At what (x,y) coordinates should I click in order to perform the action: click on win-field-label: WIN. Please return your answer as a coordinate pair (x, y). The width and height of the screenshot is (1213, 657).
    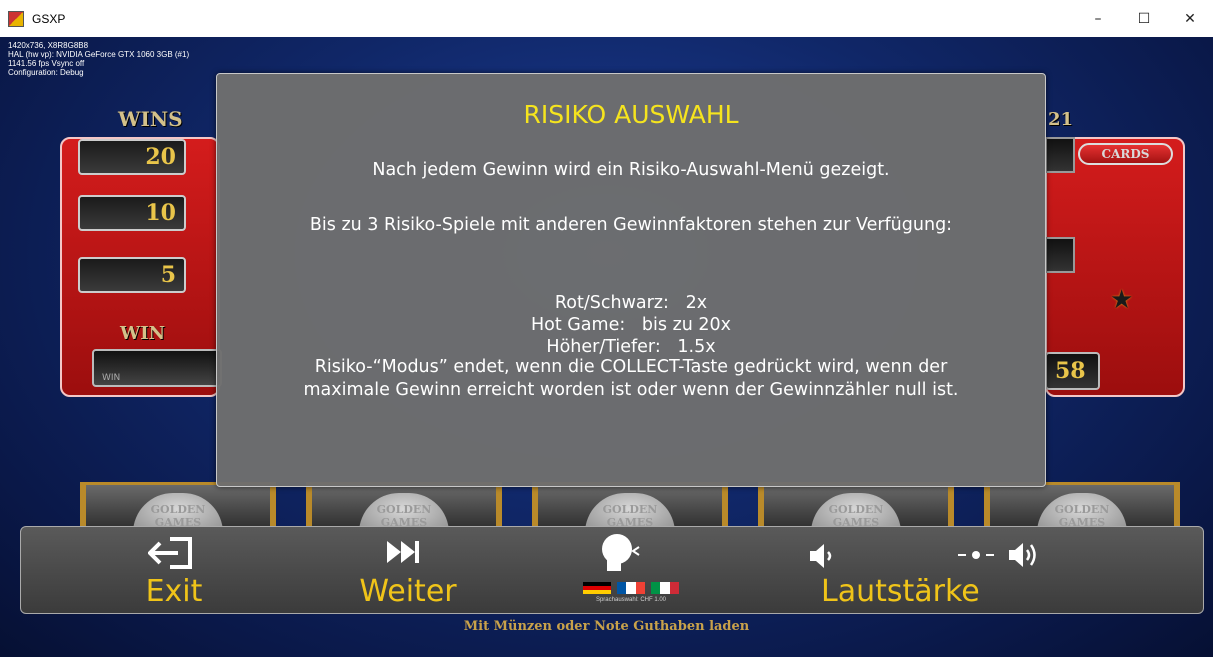
    Looking at the image, I should click on (111, 378).